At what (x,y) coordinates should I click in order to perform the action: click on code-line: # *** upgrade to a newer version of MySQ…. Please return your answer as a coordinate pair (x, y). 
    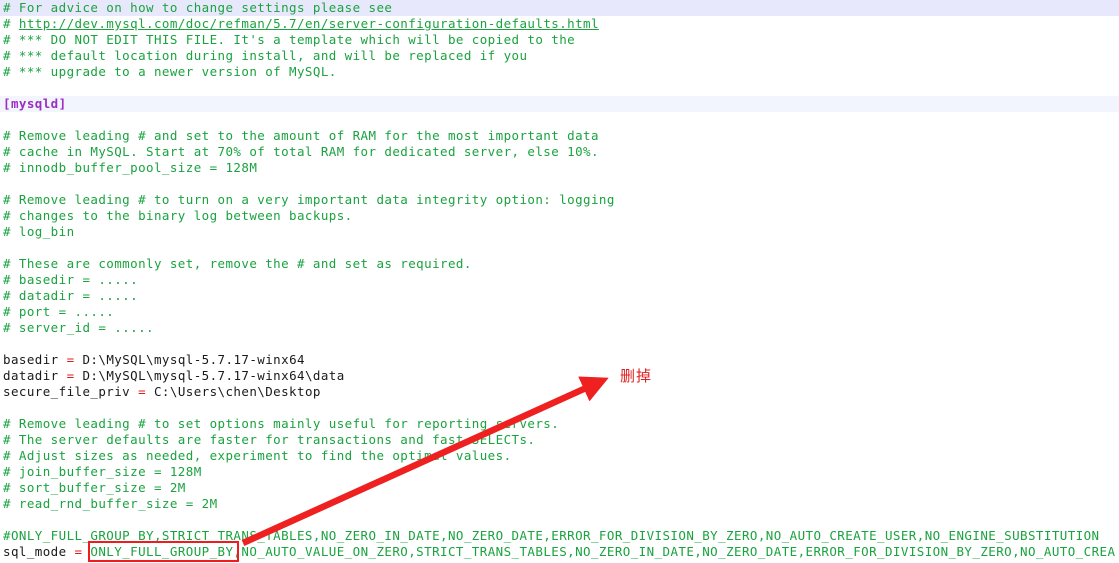
    Looking at the image, I should click on (559, 72).